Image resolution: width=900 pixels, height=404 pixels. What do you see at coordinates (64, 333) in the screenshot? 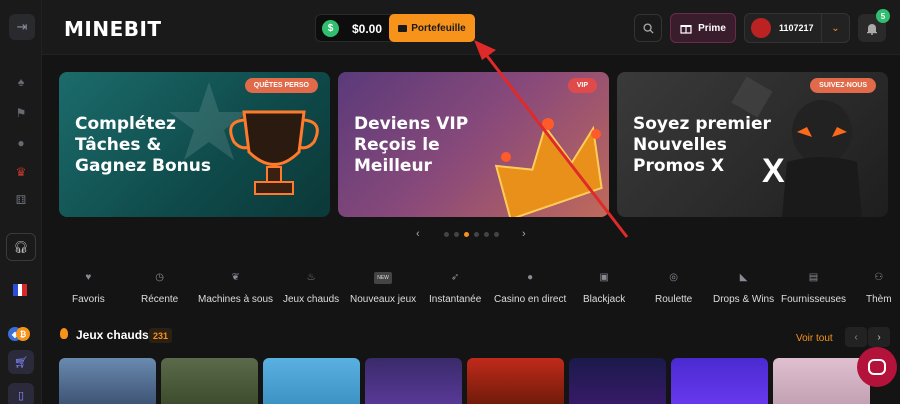
I see `flame-icon` at bounding box center [64, 333].